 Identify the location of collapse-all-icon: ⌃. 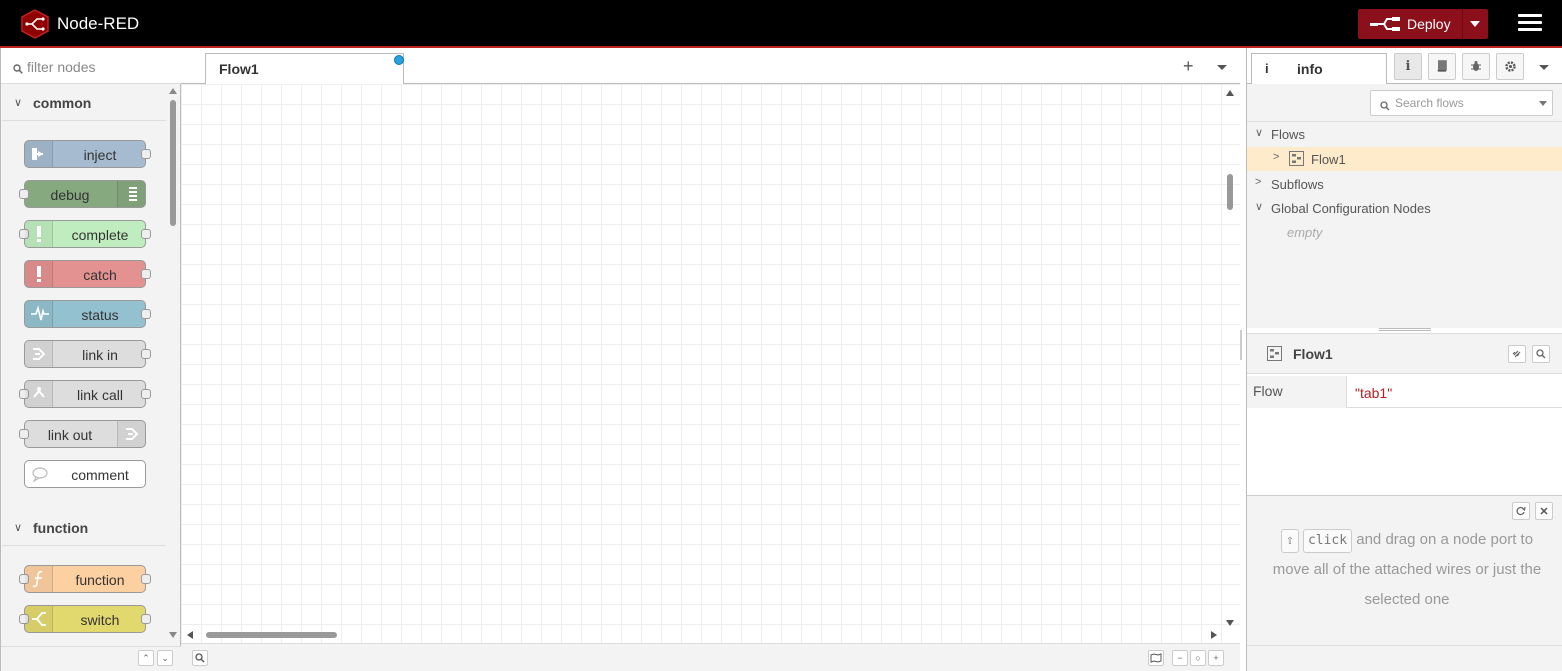
(146, 658).